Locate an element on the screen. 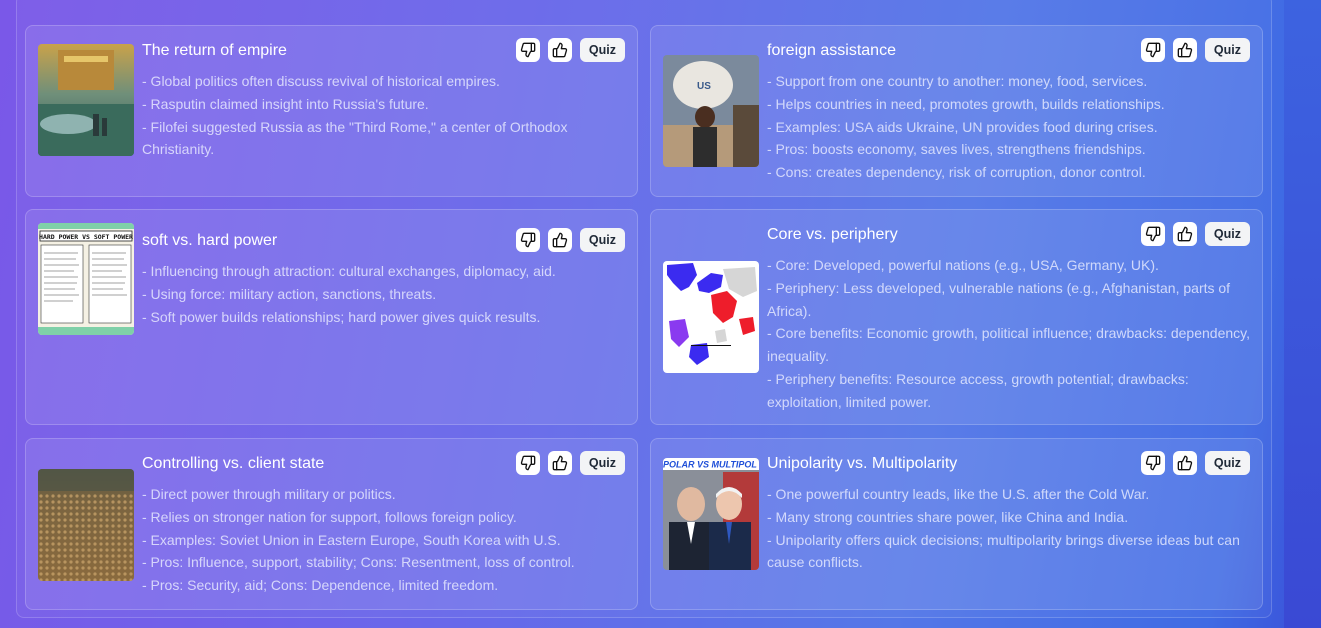 This screenshot has width=1321, height=628. card-title: Core vs. periphery is located at coordinates (832, 234).